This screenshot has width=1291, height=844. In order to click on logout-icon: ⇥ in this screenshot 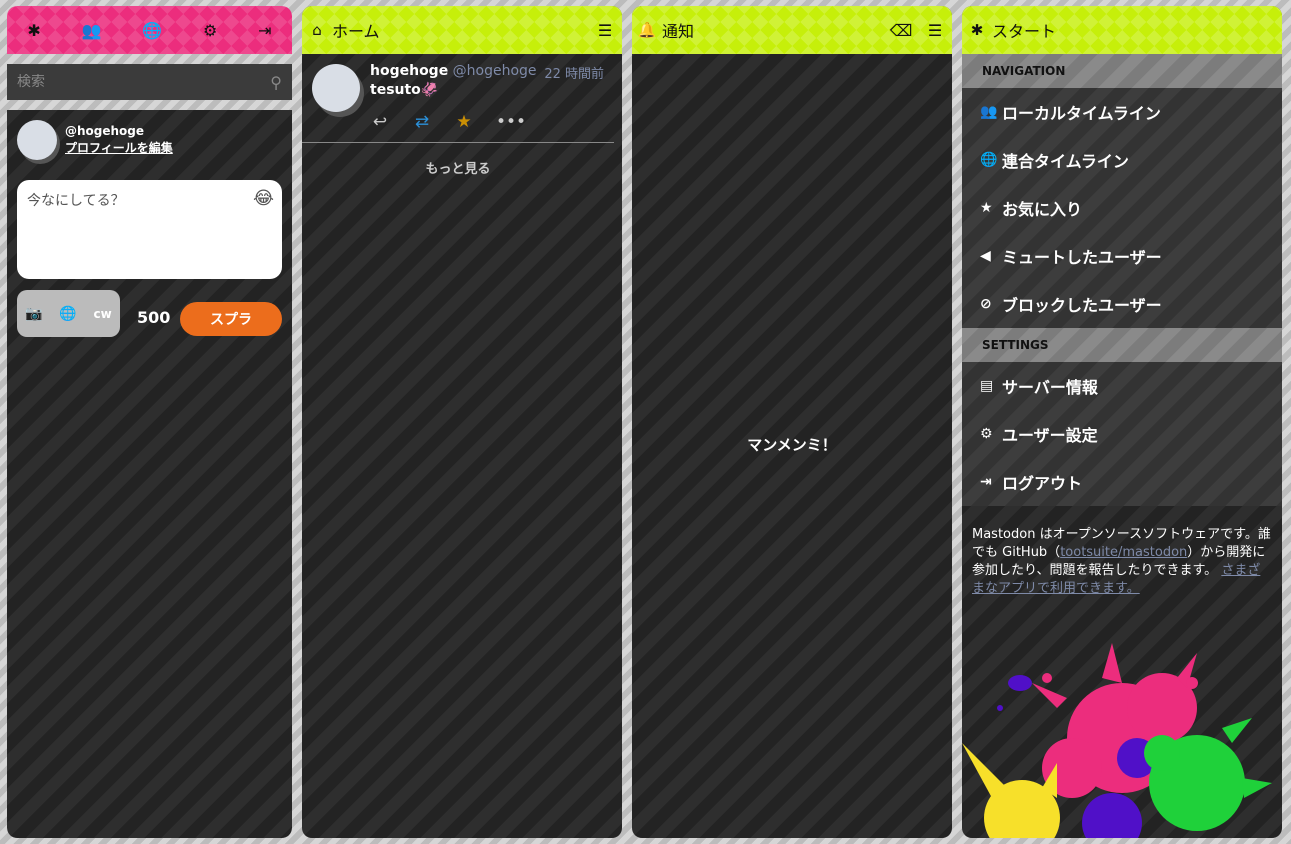, I will do `click(264, 30)`.